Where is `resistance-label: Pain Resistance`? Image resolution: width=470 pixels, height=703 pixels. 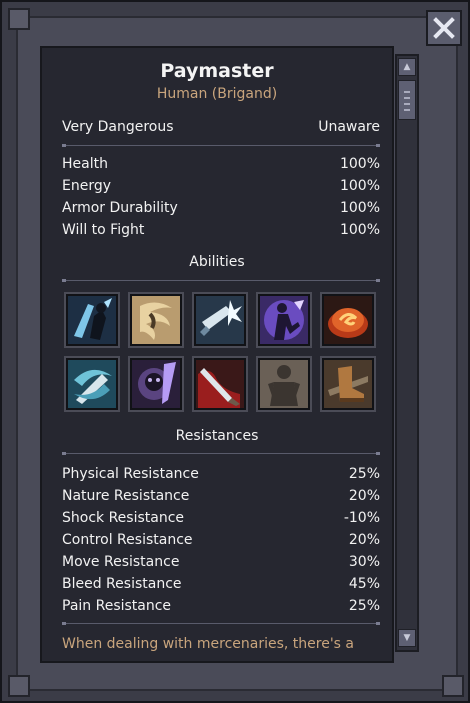
resistance-label: Pain Resistance is located at coordinates (117, 606).